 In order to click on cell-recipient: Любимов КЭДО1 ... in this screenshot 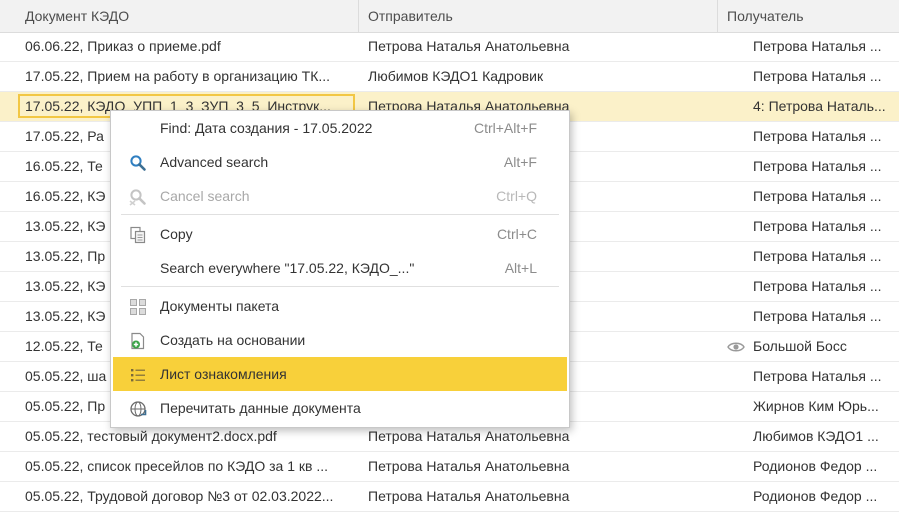, I will do `click(816, 436)`.